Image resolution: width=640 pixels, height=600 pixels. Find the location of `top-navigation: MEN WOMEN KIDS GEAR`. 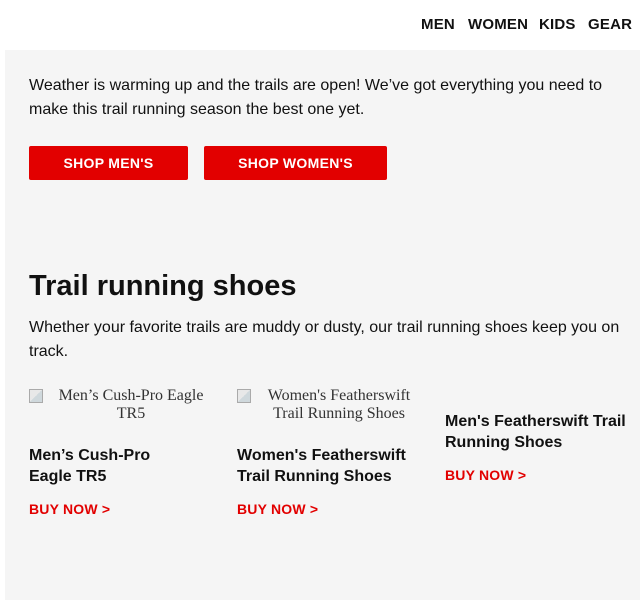

top-navigation: MEN WOMEN KIDS GEAR is located at coordinates (320, 25).